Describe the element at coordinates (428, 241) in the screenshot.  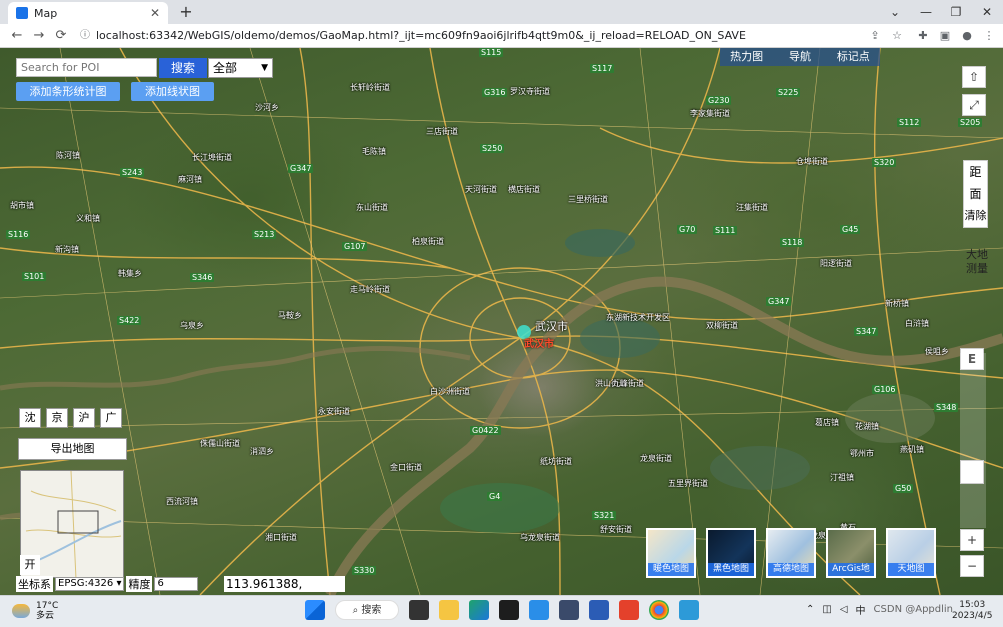
I see `map-label: 柏泉街道` at that location.